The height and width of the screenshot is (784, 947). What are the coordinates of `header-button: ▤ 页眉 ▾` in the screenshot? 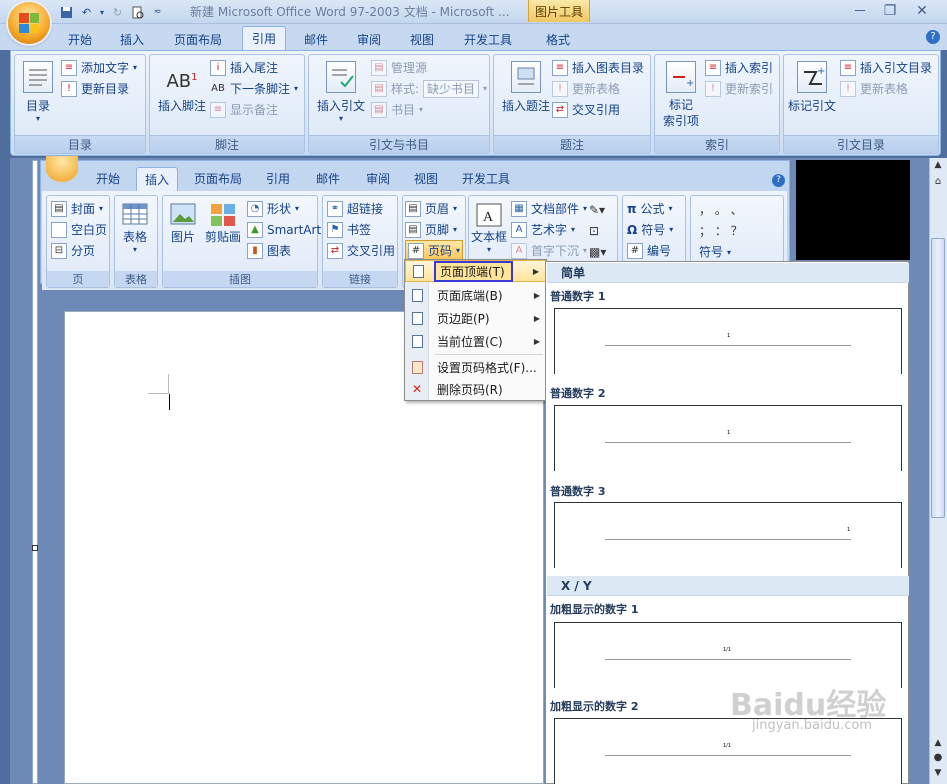 It's located at (434, 208).